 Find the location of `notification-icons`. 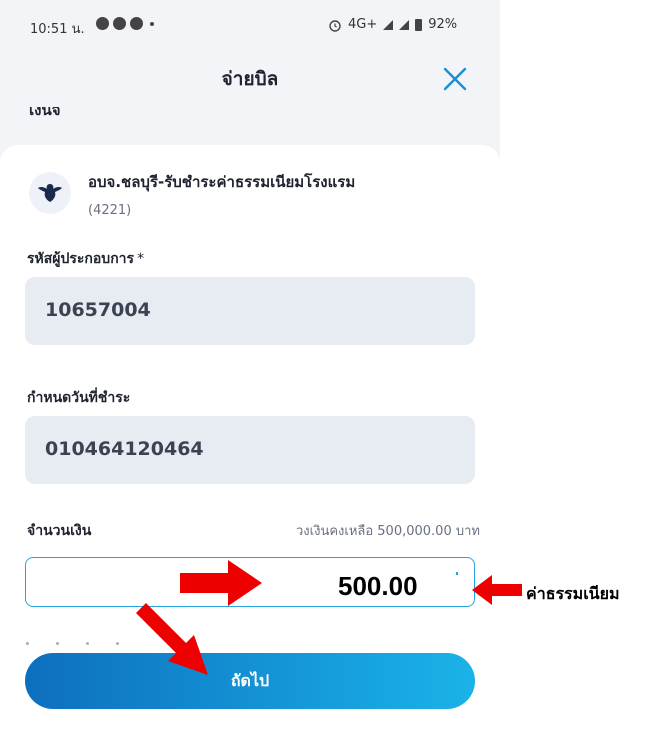

notification-icons is located at coordinates (125, 23).